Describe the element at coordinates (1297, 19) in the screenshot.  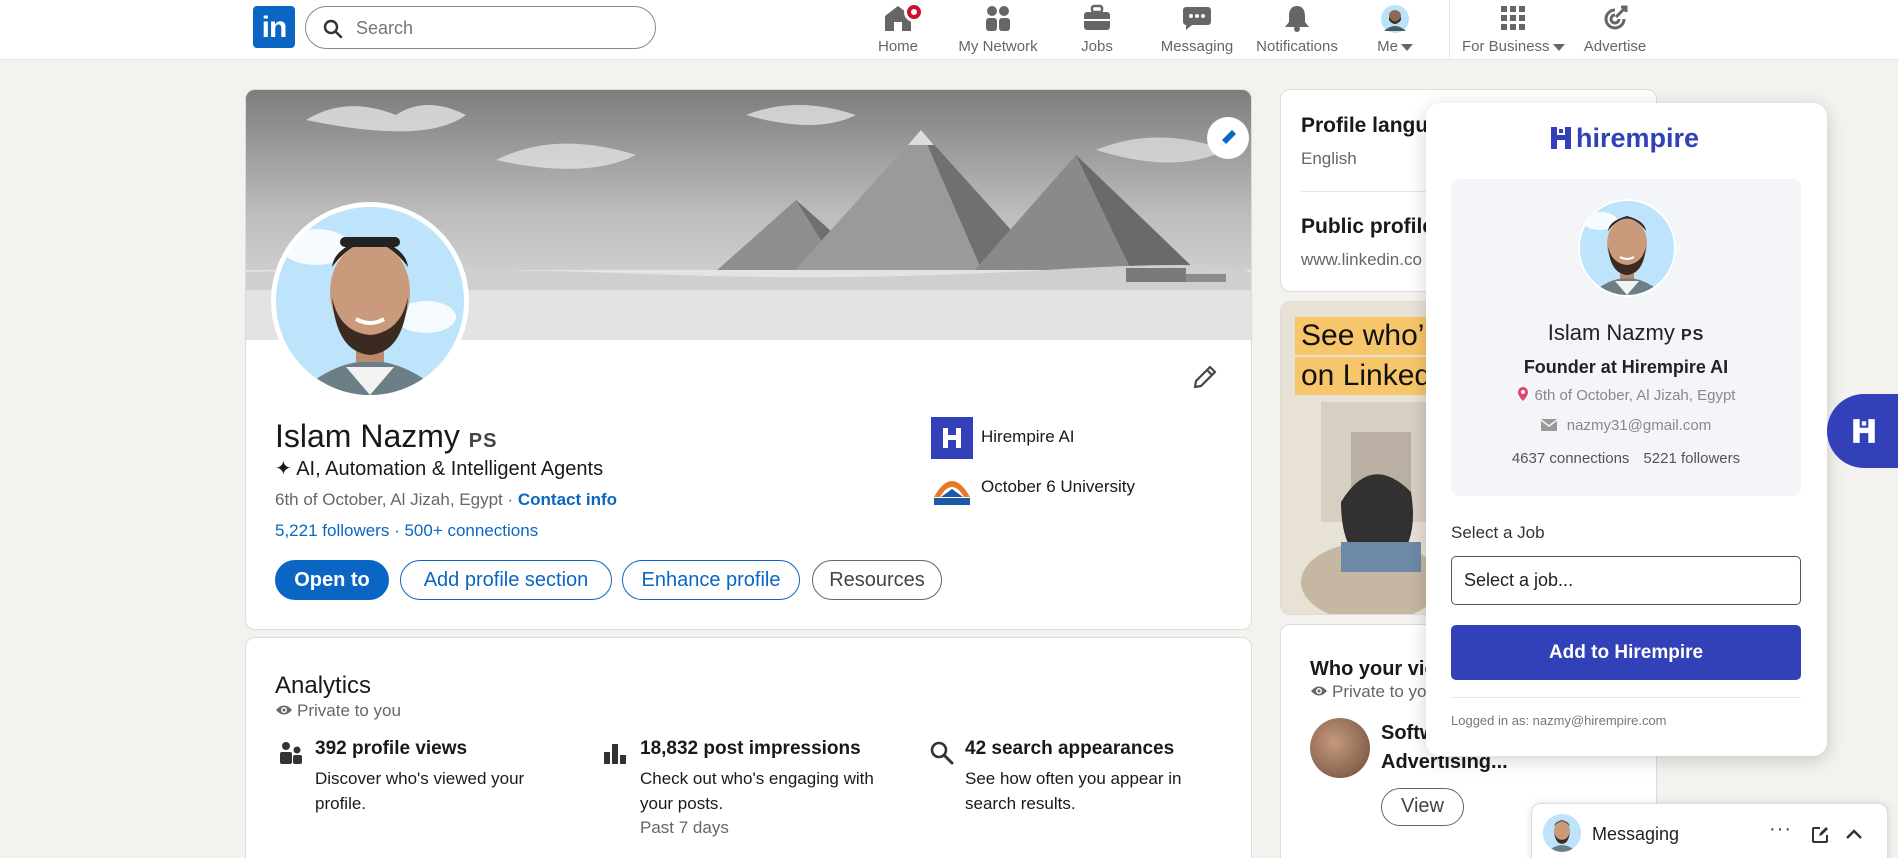
I see `bell-icon` at that location.